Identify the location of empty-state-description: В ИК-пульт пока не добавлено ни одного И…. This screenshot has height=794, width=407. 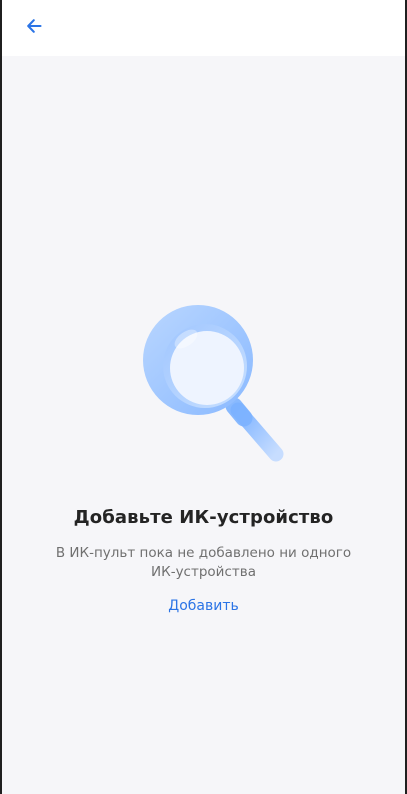
(203, 562).